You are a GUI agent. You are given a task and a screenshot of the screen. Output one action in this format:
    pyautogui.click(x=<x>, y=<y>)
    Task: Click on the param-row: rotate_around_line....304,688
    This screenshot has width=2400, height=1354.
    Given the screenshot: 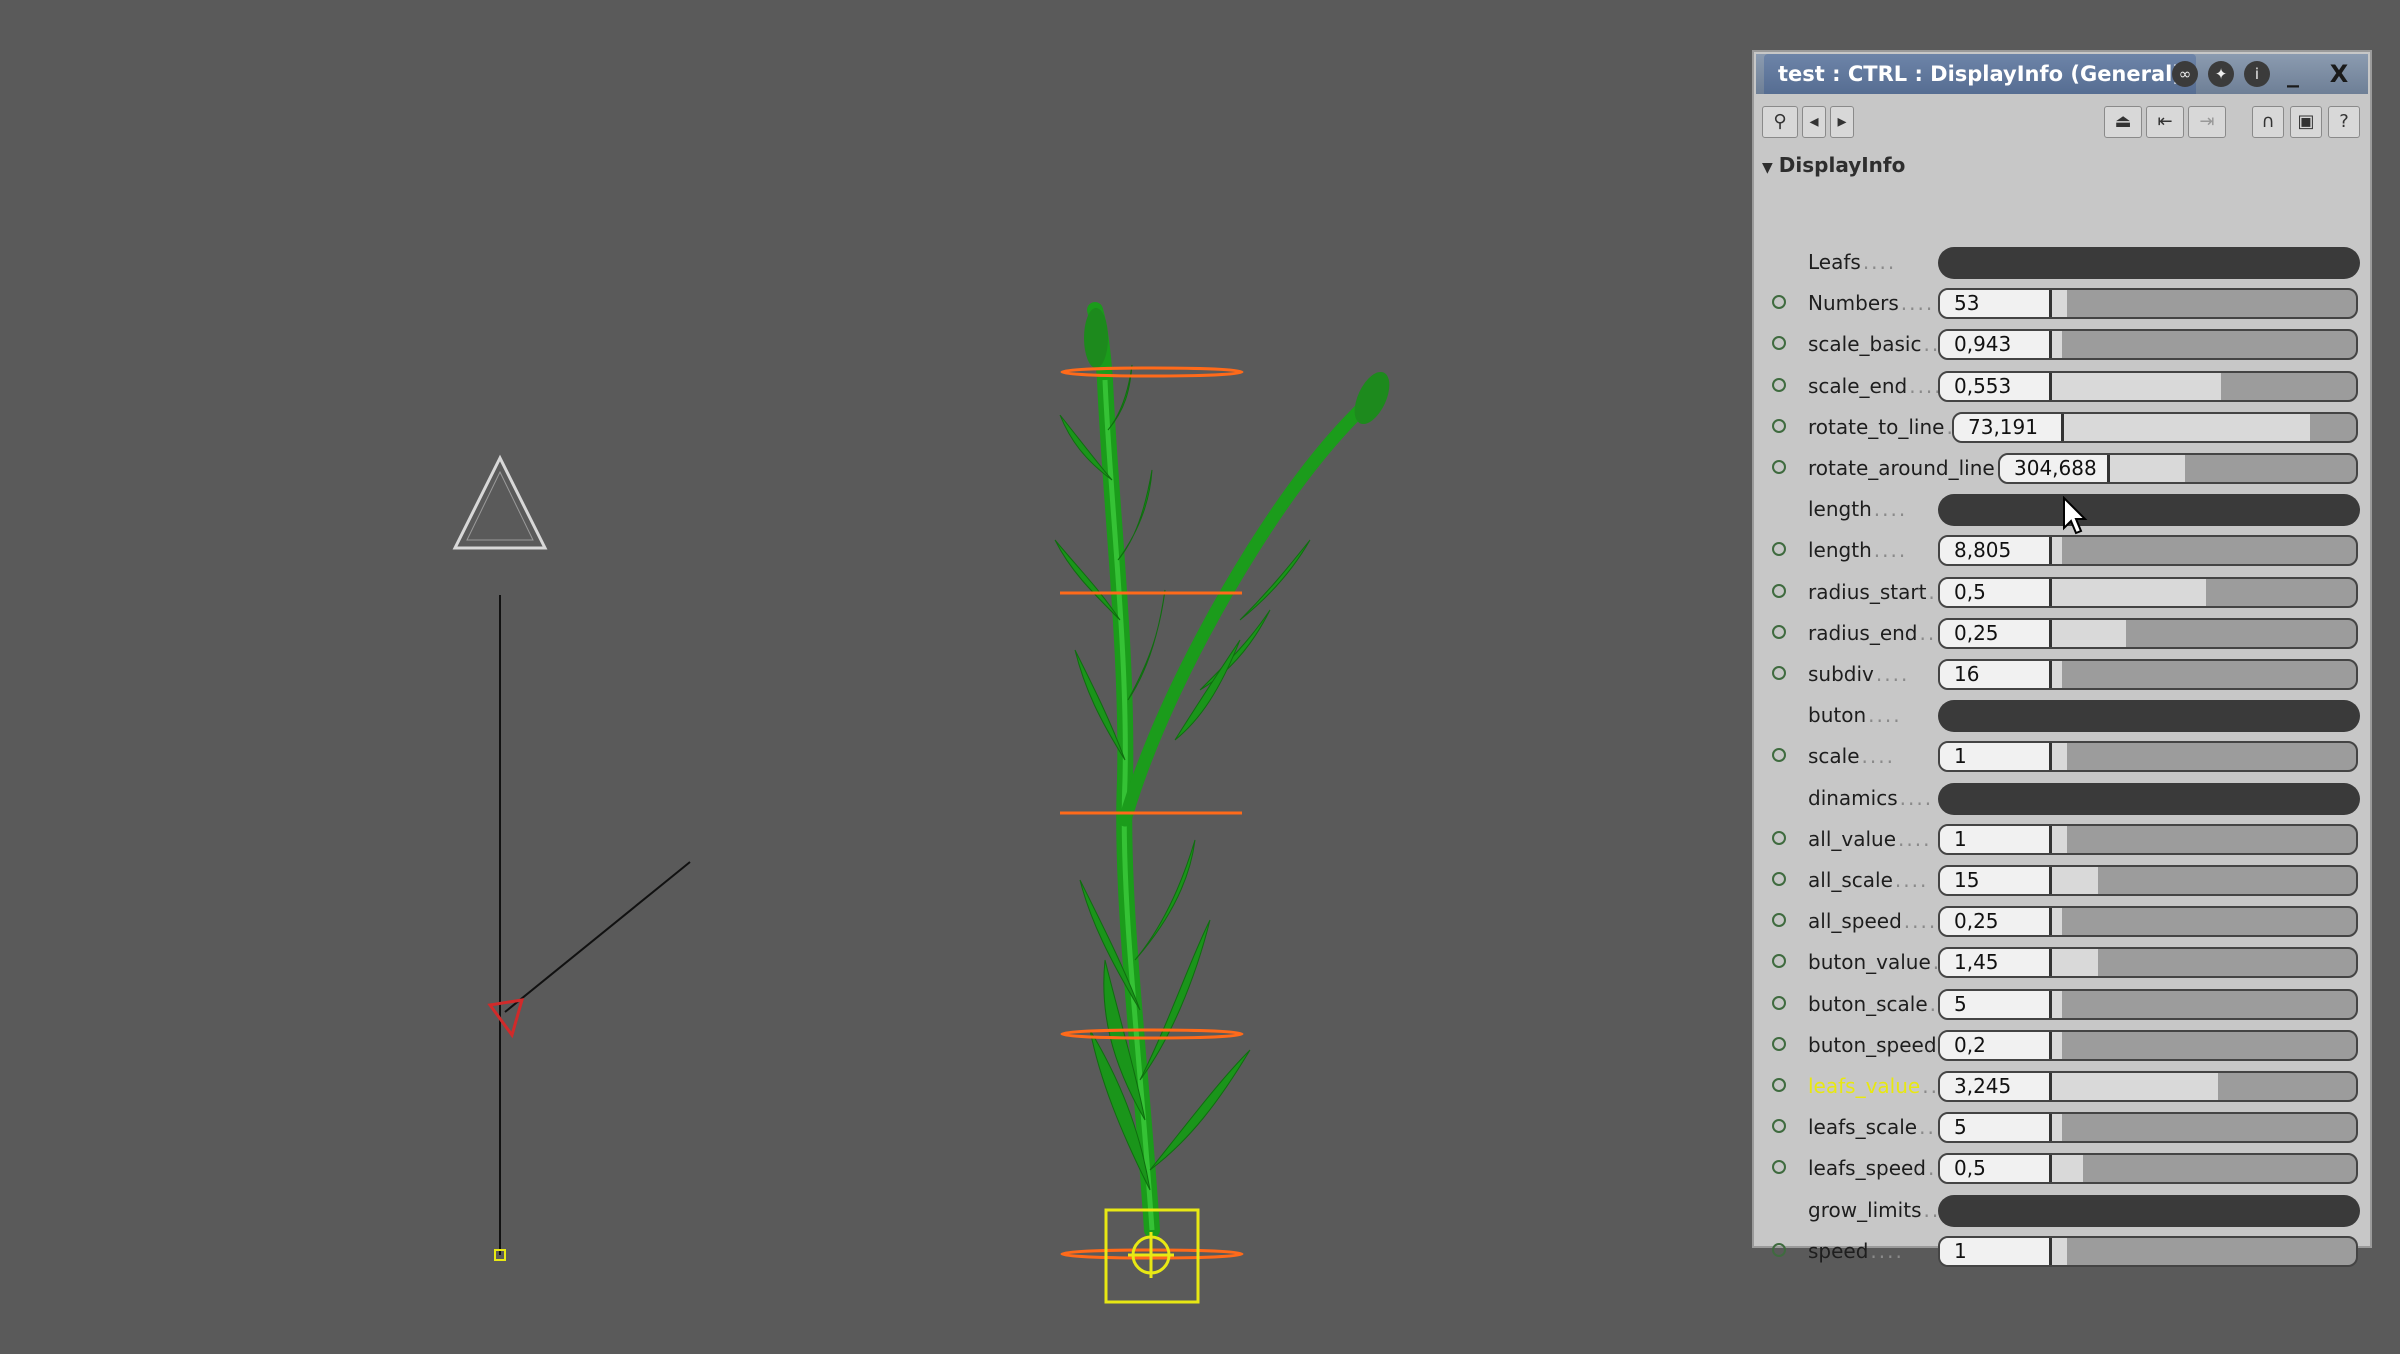 What is the action you would take?
    pyautogui.click(x=2062, y=468)
    